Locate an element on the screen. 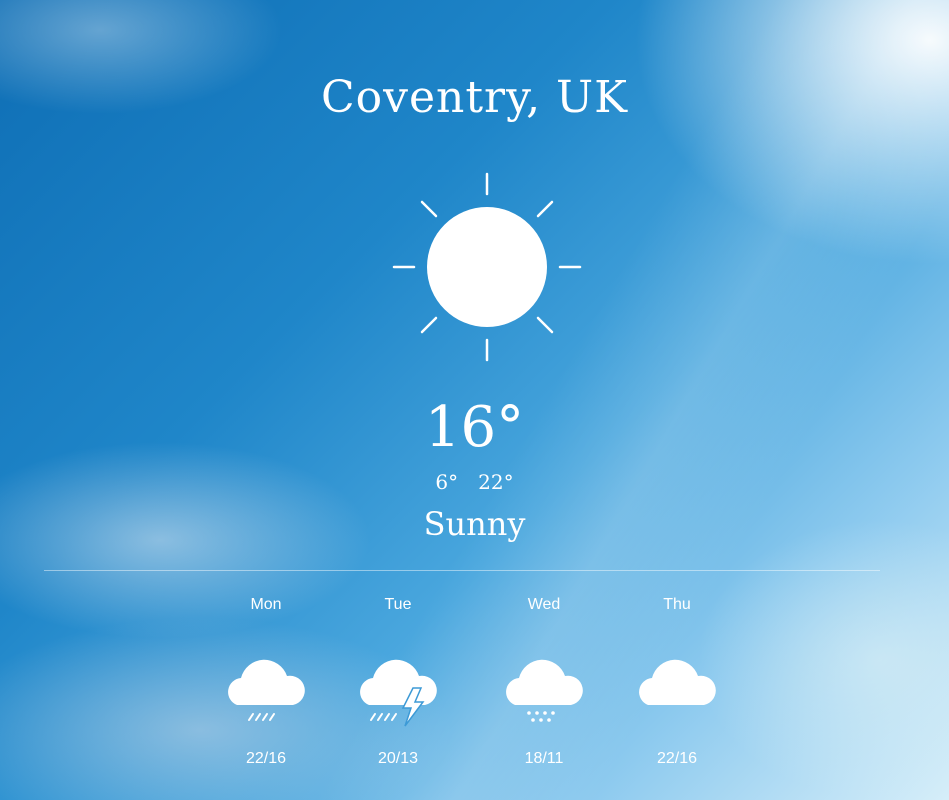 This screenshot has width=949, height=800. cloud-icon is located at coordinates (677, 682).